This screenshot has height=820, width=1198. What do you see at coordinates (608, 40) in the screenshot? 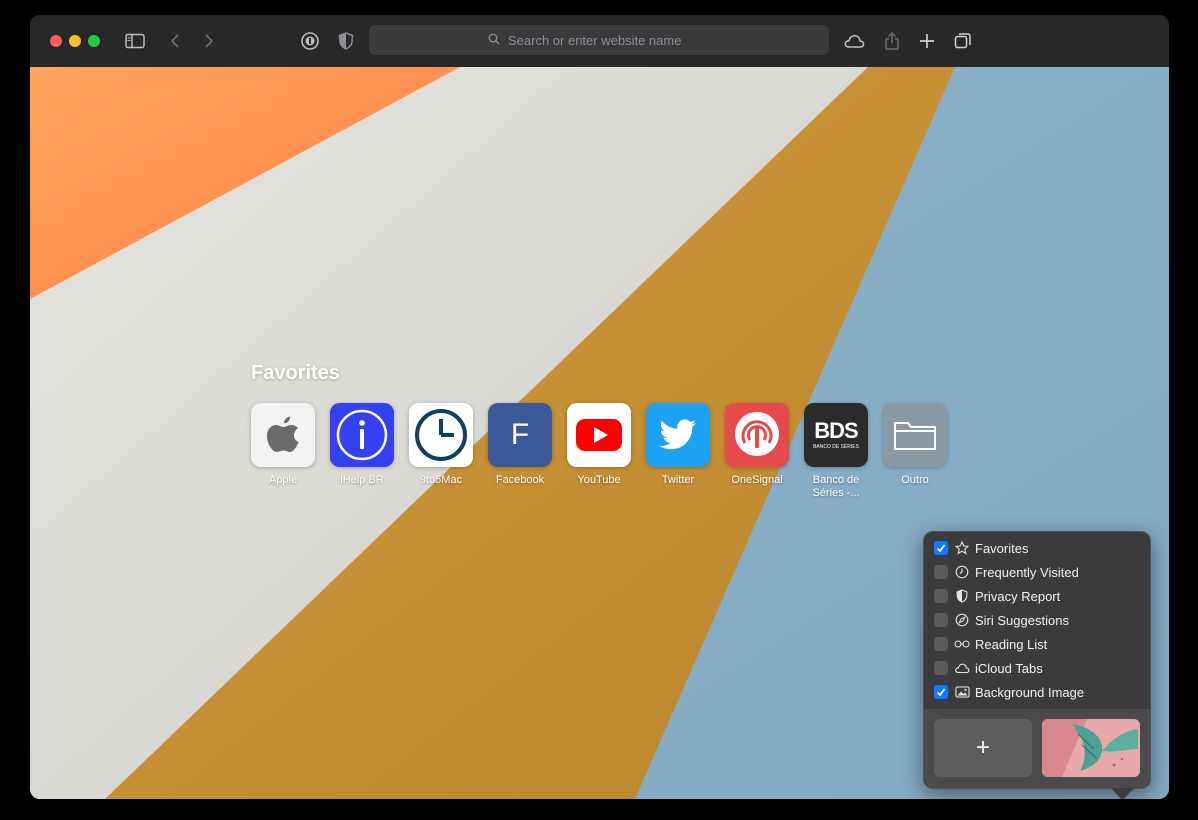
I see `address-input` at bounding box center [608, 40].